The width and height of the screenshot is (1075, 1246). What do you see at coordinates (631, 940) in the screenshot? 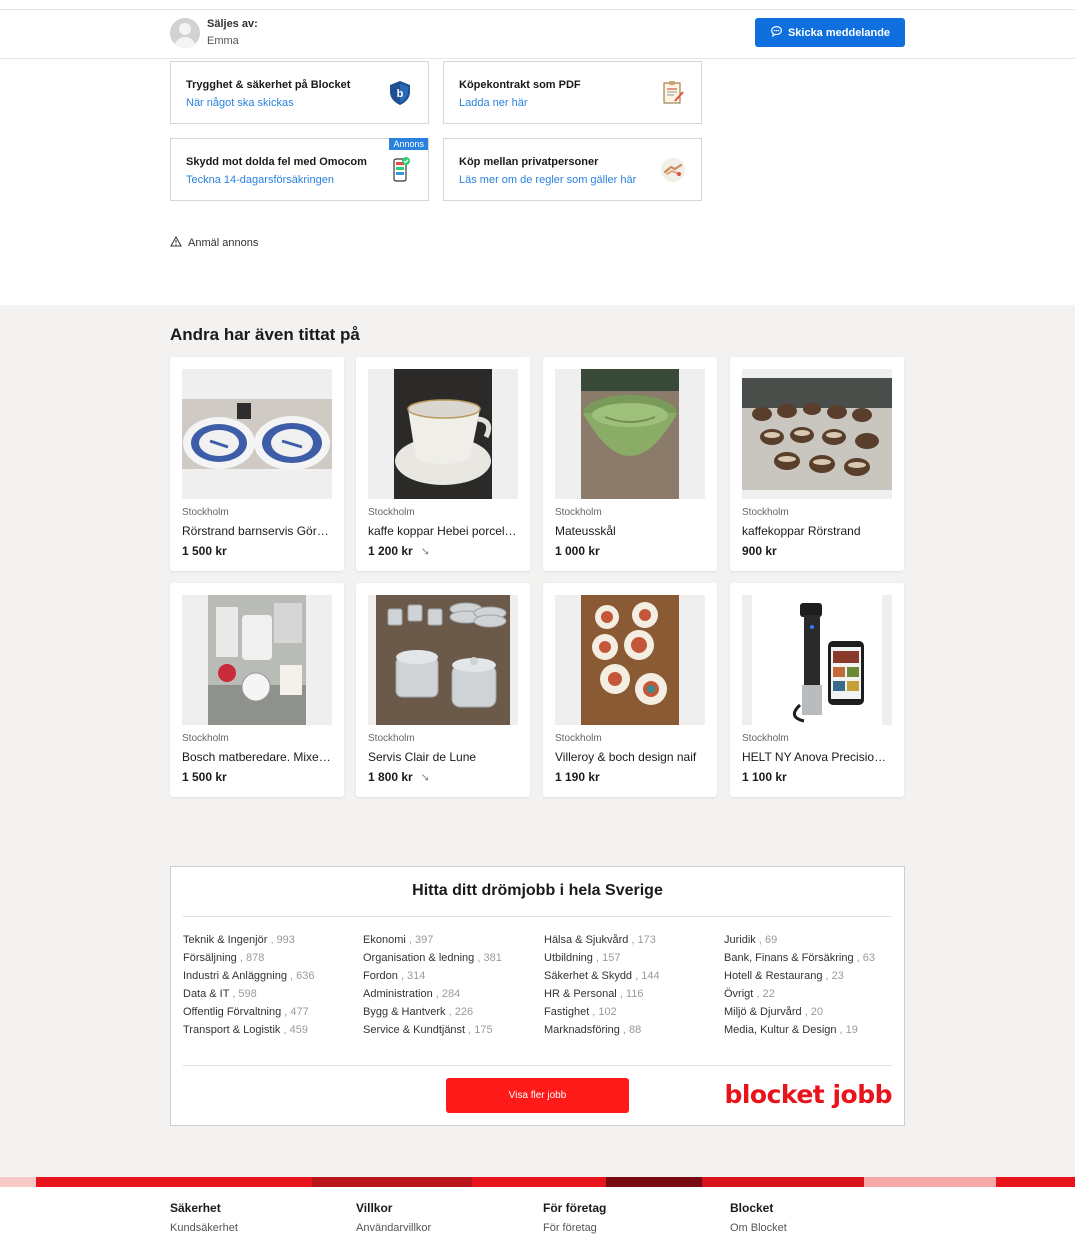
I see `job-category-link: Hälsa & Sjukvård , 173` at bounding box center [631, 940].